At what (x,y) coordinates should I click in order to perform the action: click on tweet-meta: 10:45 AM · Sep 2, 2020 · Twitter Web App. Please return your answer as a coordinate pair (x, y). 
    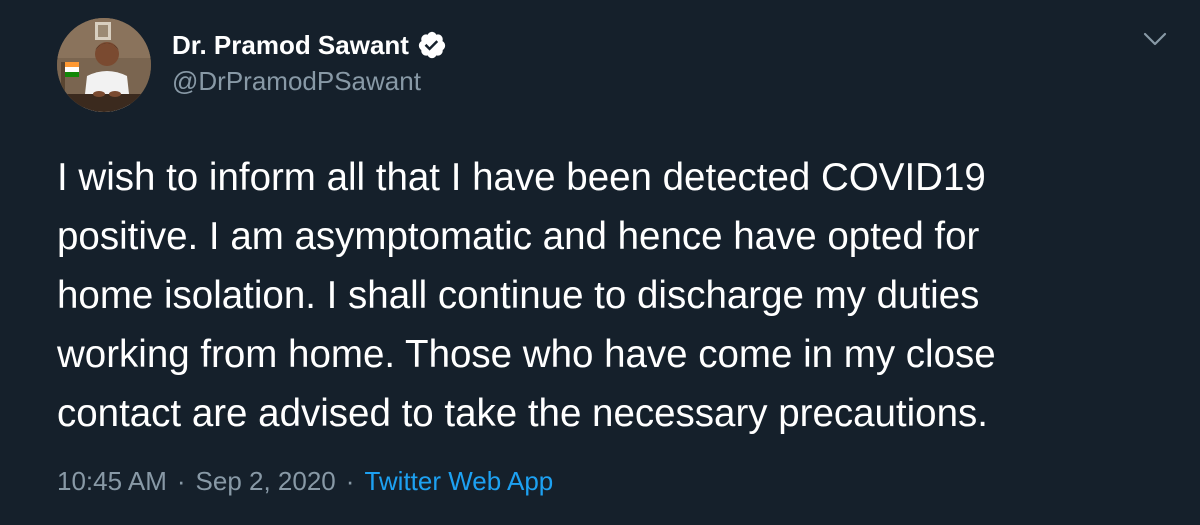
    Looking at the image, I should click on (305, 481).